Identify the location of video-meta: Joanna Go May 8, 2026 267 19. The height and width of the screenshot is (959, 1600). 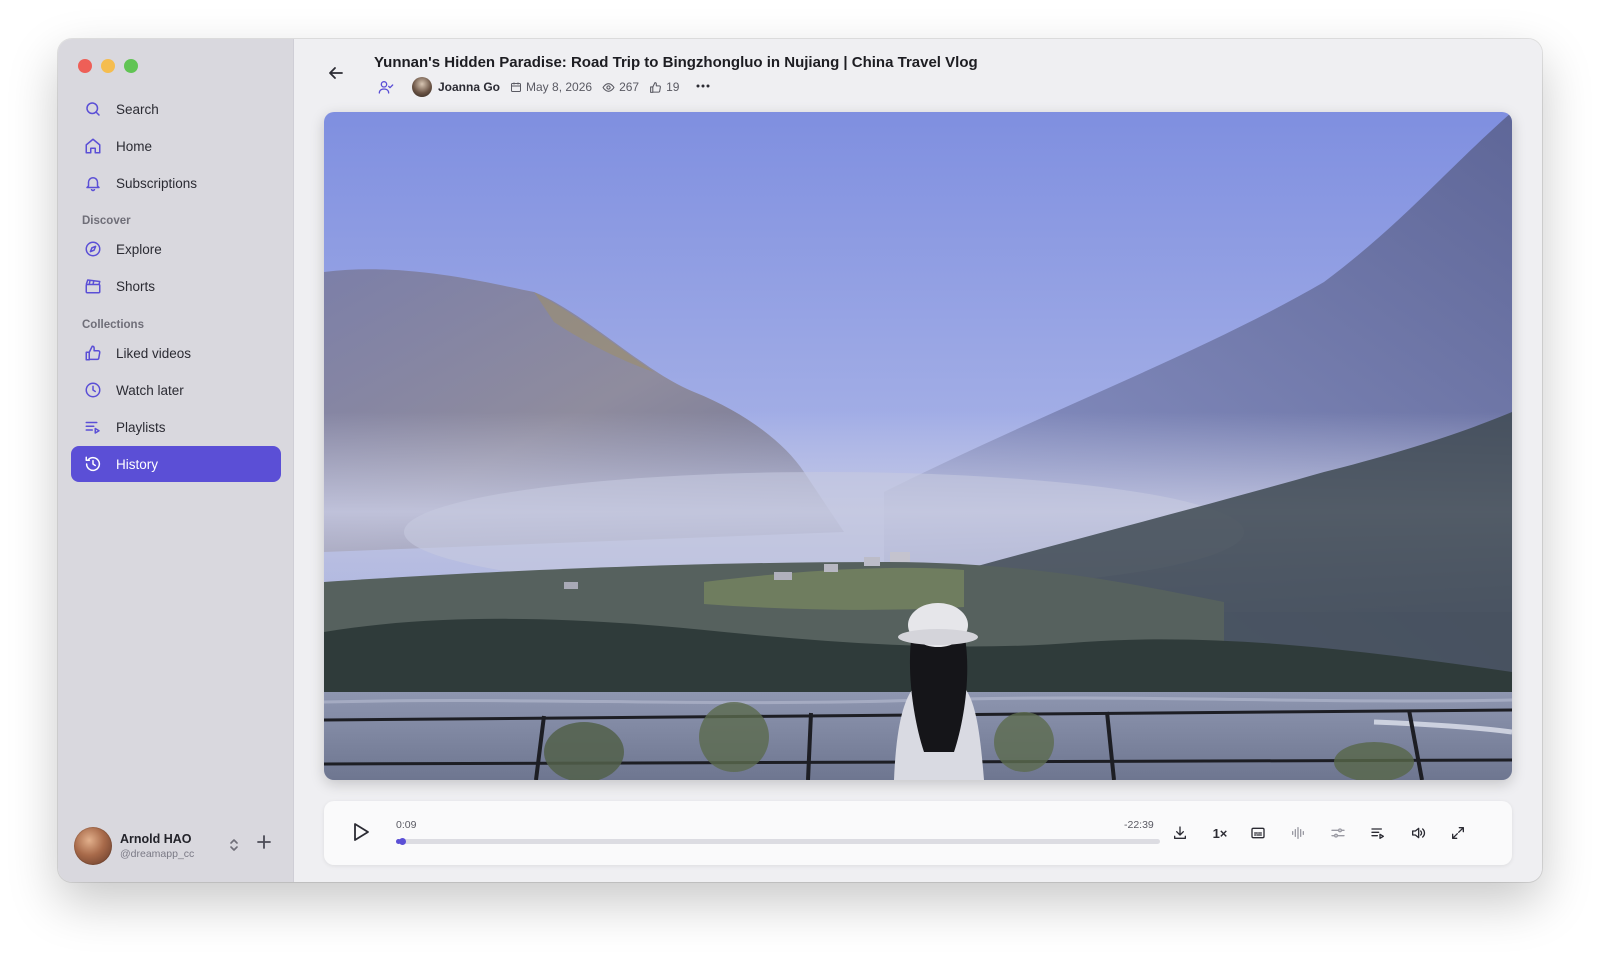
(544, 87).